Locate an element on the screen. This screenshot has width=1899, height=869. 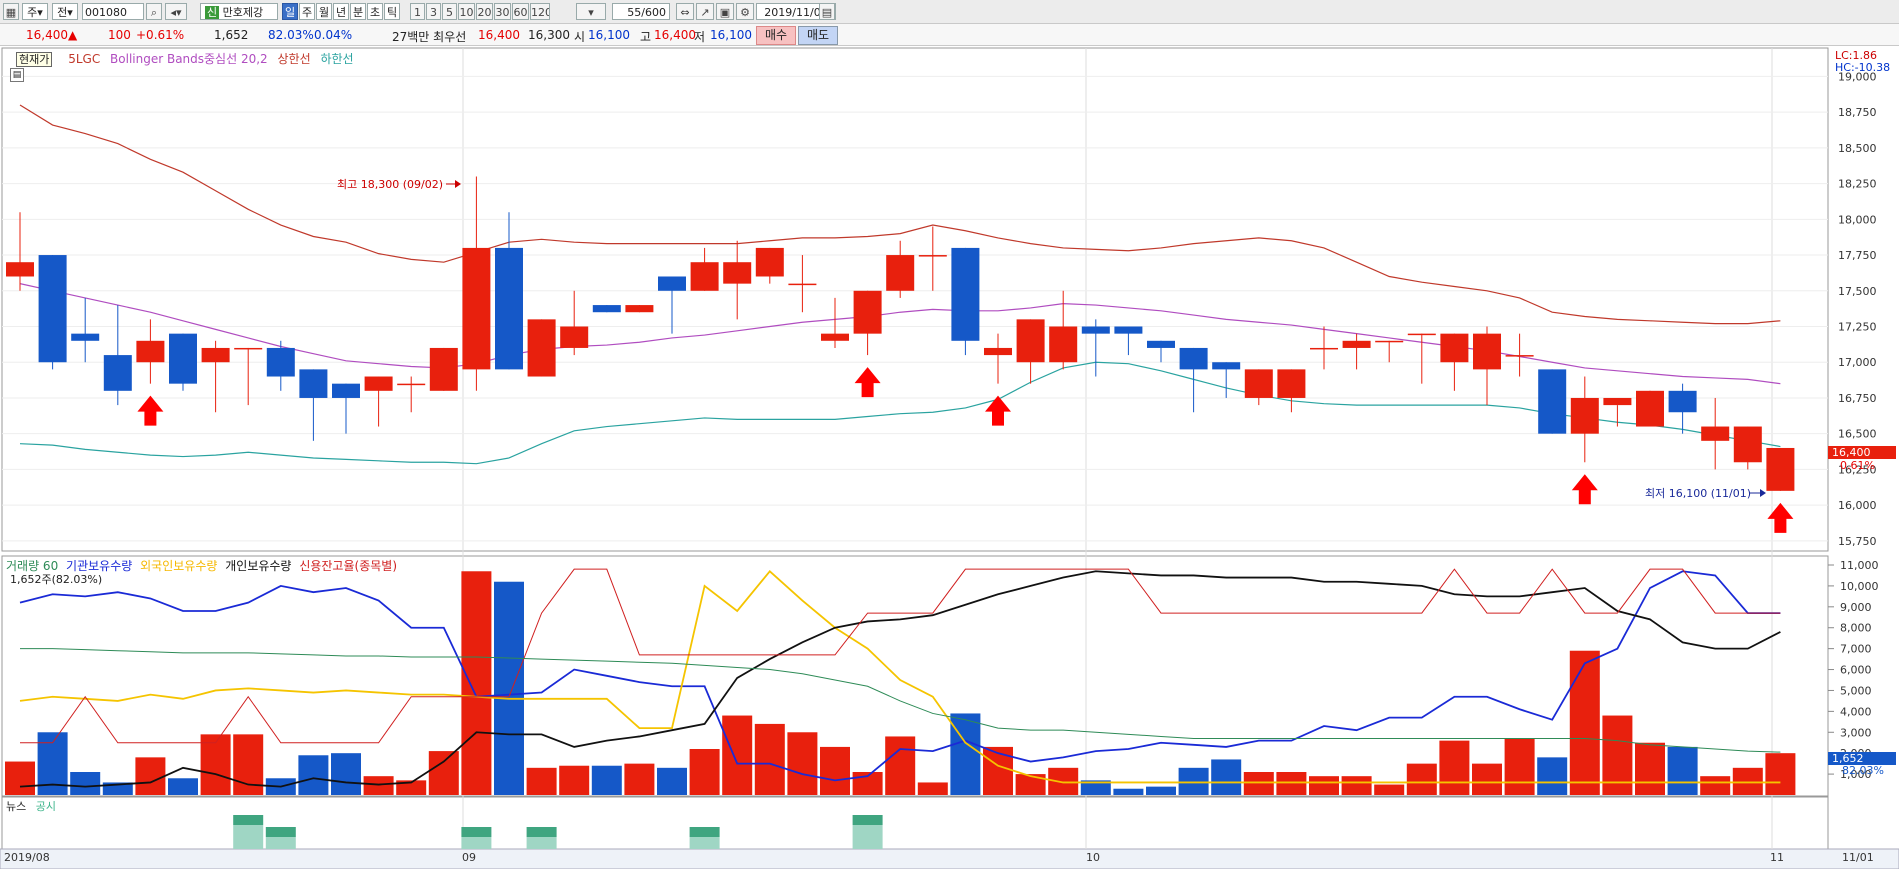
period-tab-1: 주 is located at coordinates (307, 11).